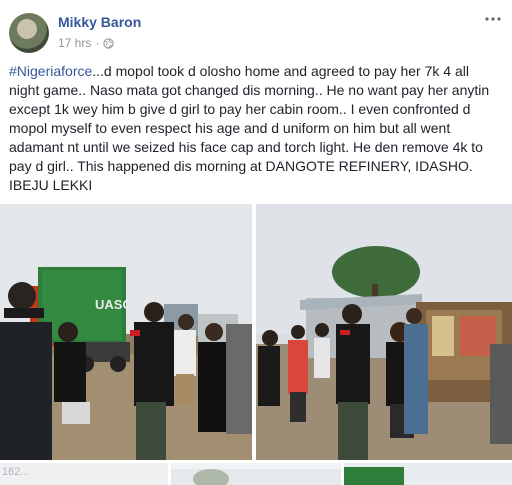  I want to click on hashtag-link: #Nigeriaforce, so click(50, 71).